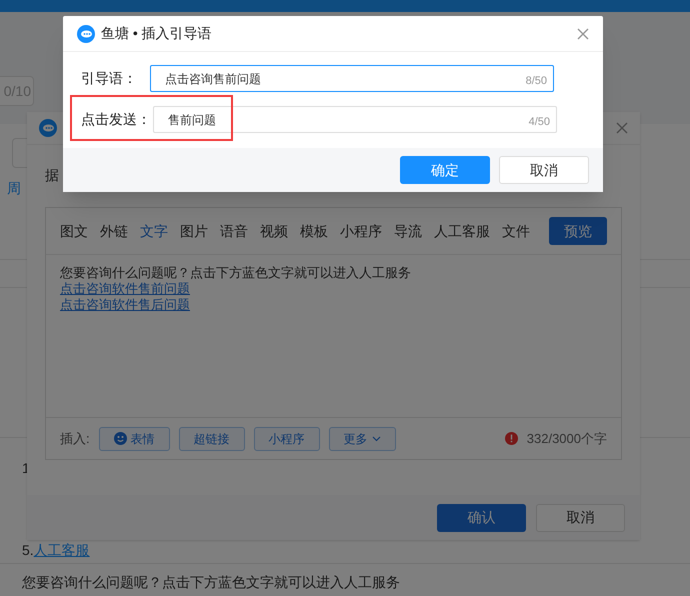 The image size is (690, 596). What do you see at coordinates (114, 231) in the screenshot?
I see `tab: 外链` at bounding box center [114, 231].